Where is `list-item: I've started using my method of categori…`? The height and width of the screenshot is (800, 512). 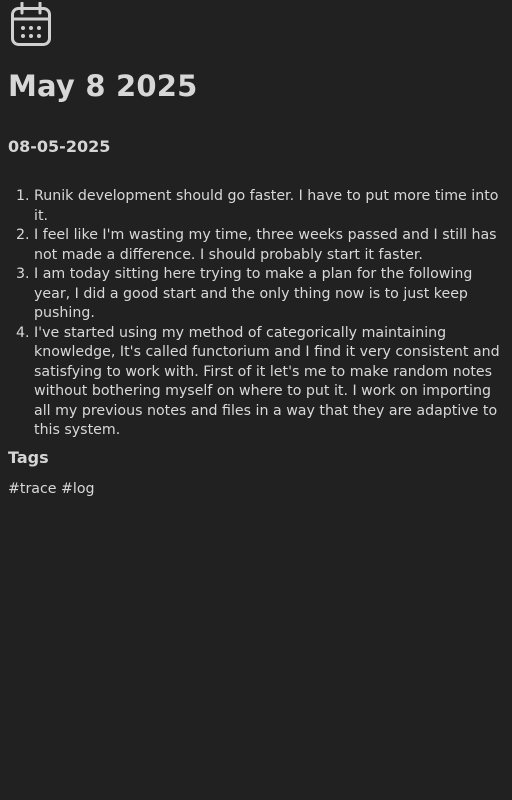 list-item: I've started using my method of categori… is located at coordinates (270, 382).